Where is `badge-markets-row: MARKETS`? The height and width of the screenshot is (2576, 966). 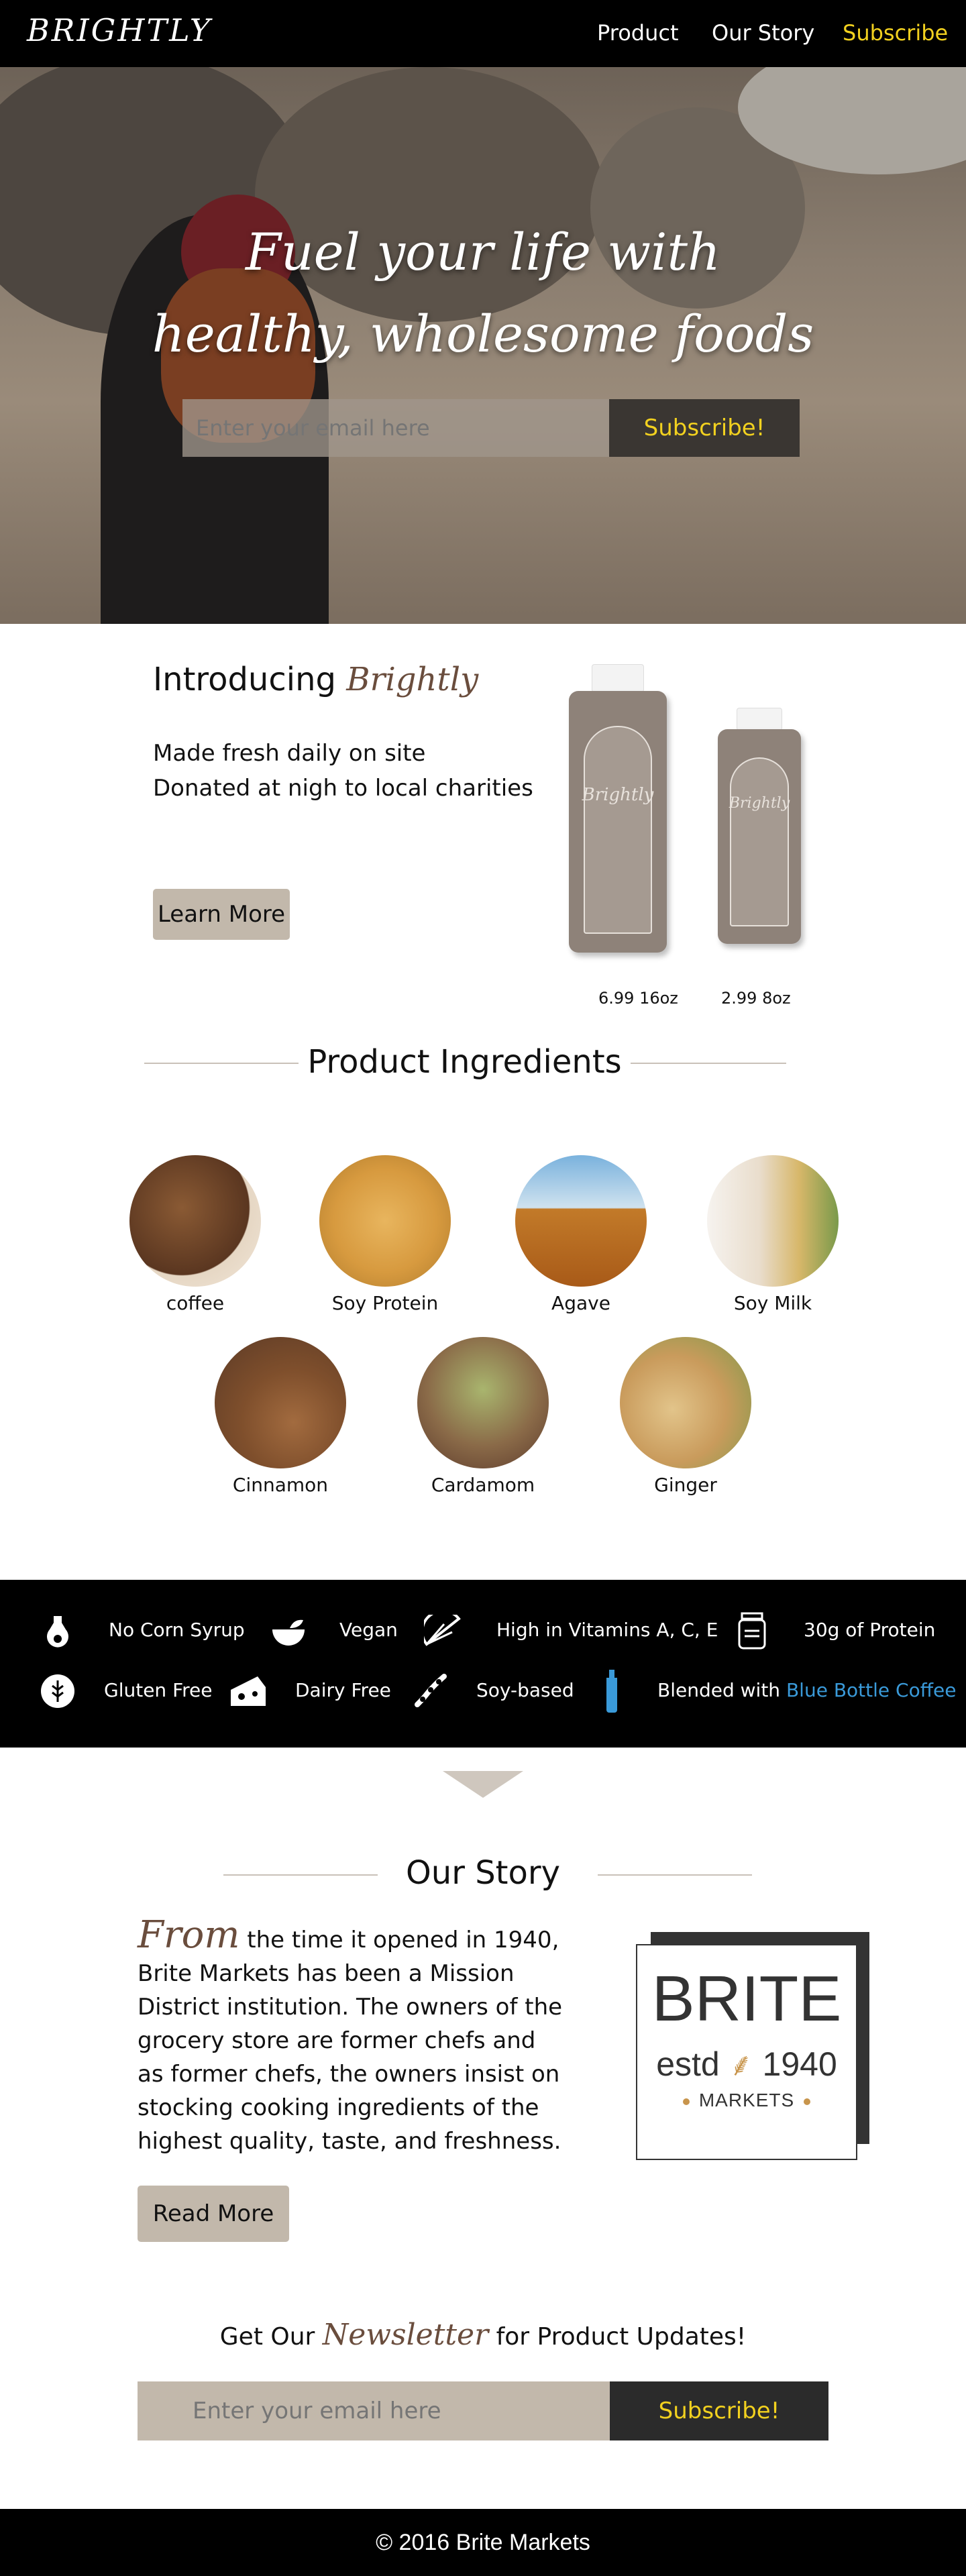
badge-markets-row: MARKETS is located at coordinates (746, 2100).